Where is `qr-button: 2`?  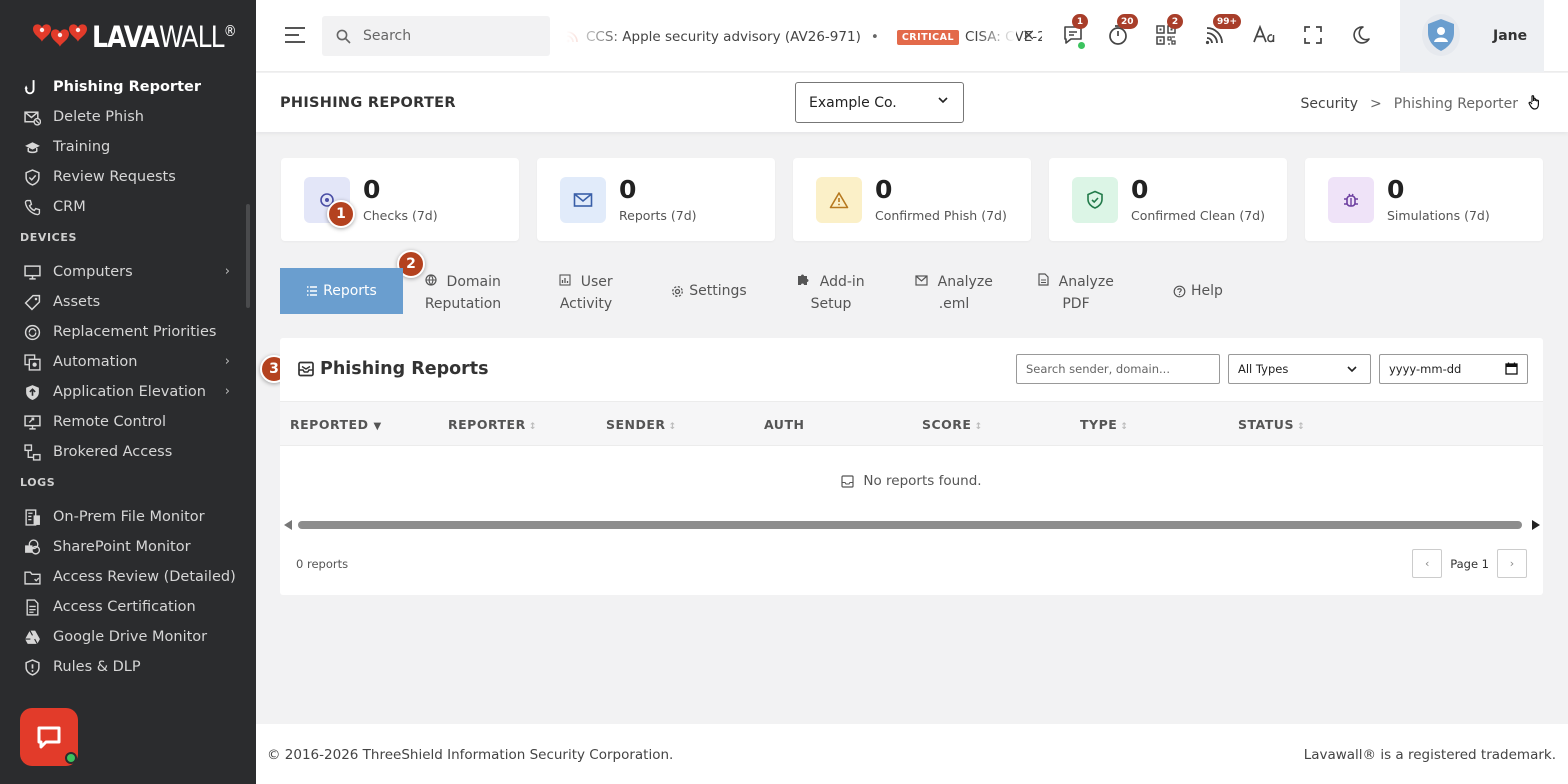
qr-button: 2 is located at coordinates (1168, 31).